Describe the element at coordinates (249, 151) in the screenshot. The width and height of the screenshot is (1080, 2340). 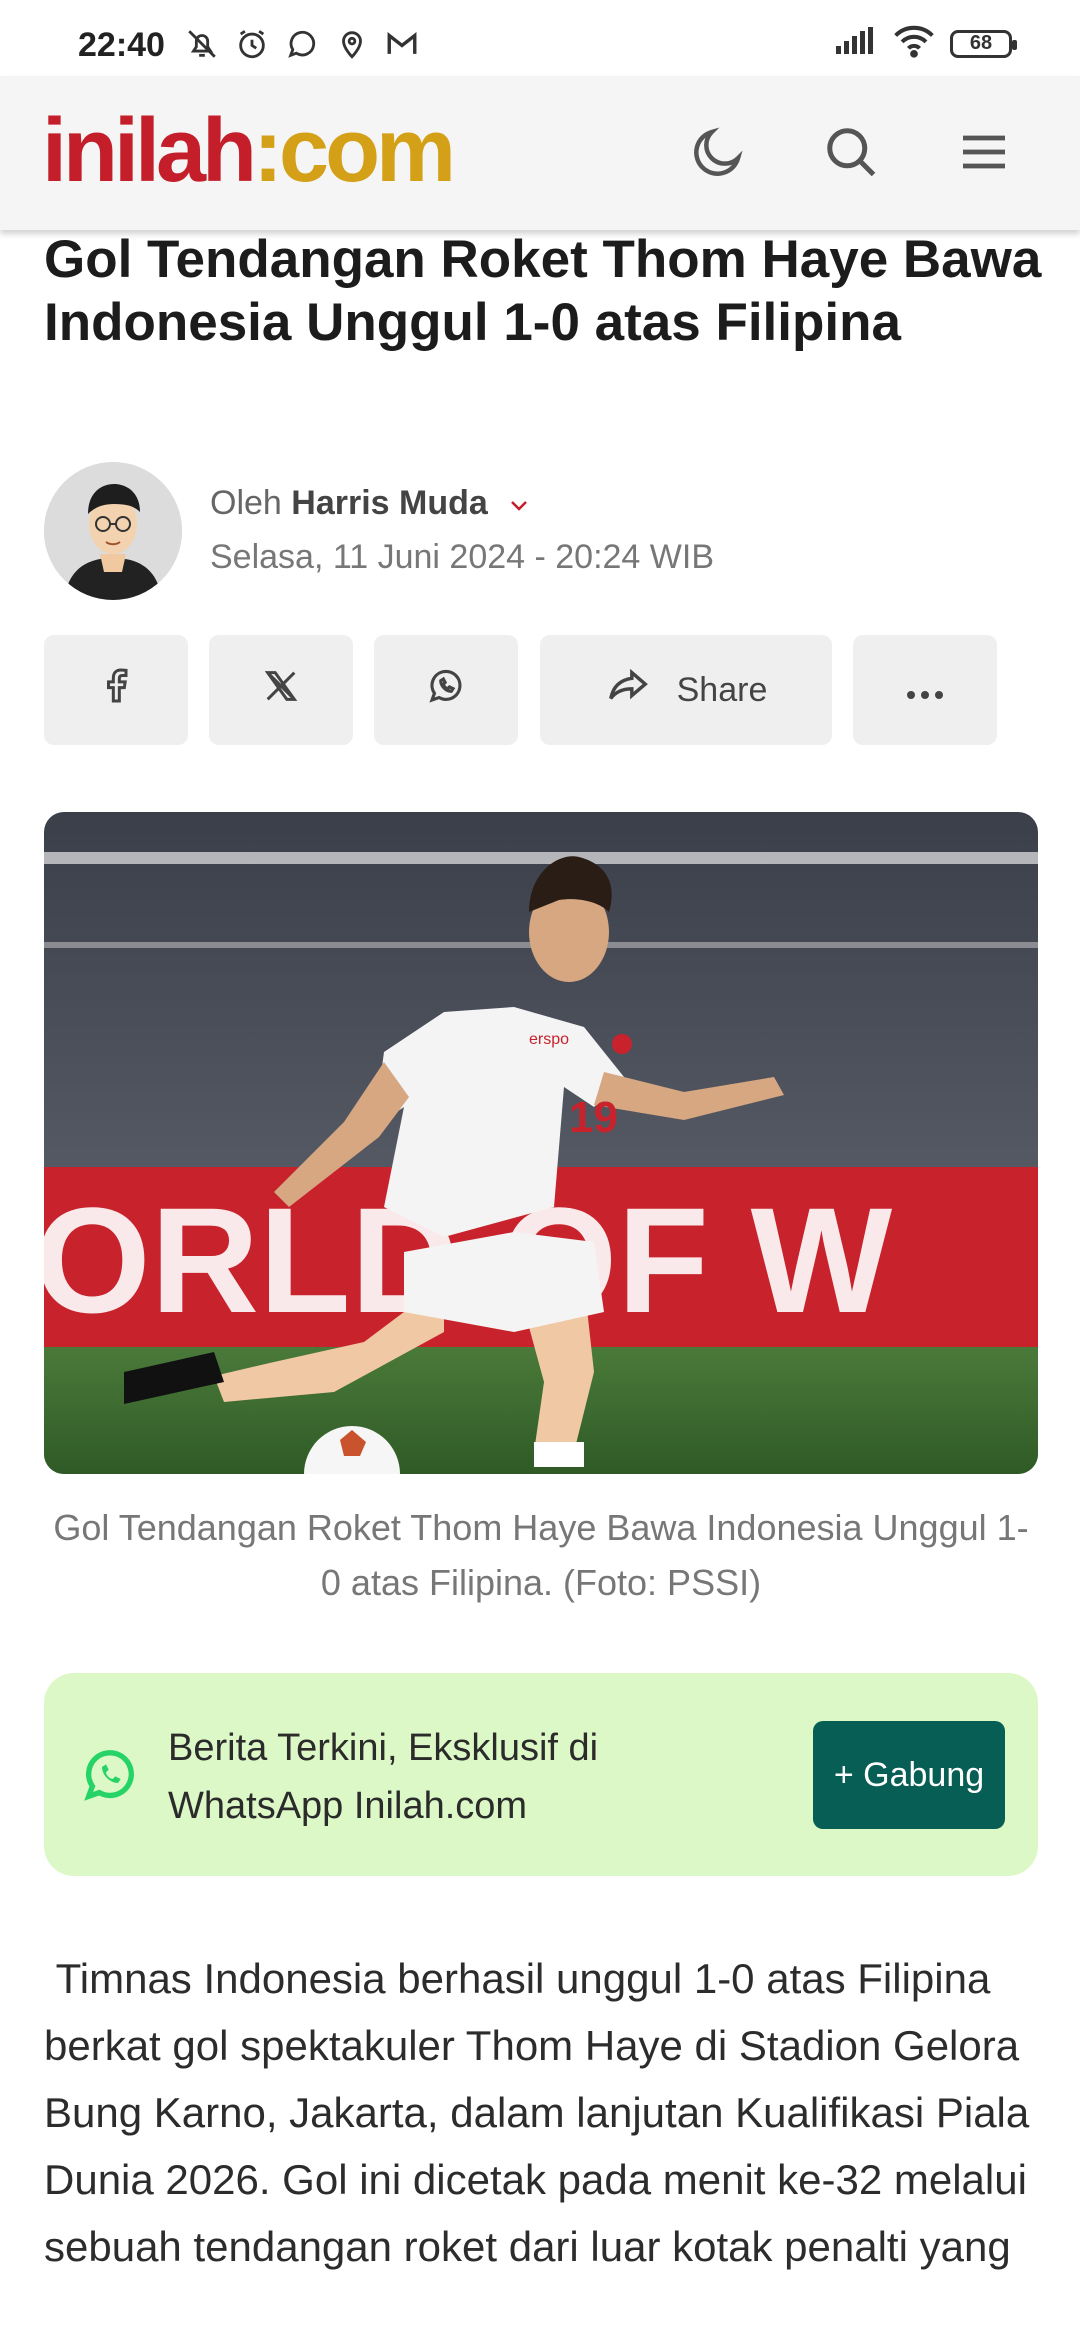
I see `site-logo: inilah:com` at that location.